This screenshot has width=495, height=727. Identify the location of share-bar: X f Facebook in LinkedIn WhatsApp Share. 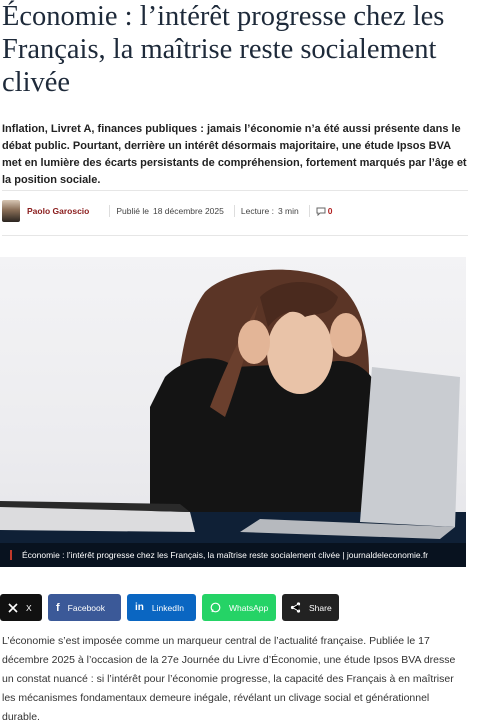
(169, 607).